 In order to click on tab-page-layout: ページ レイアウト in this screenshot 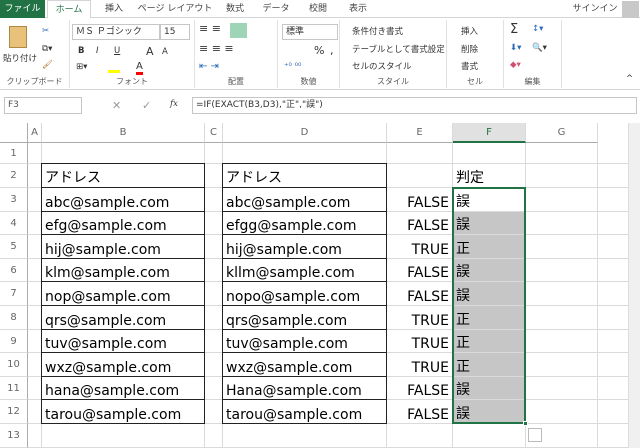, I will do `click(175, 9)`.